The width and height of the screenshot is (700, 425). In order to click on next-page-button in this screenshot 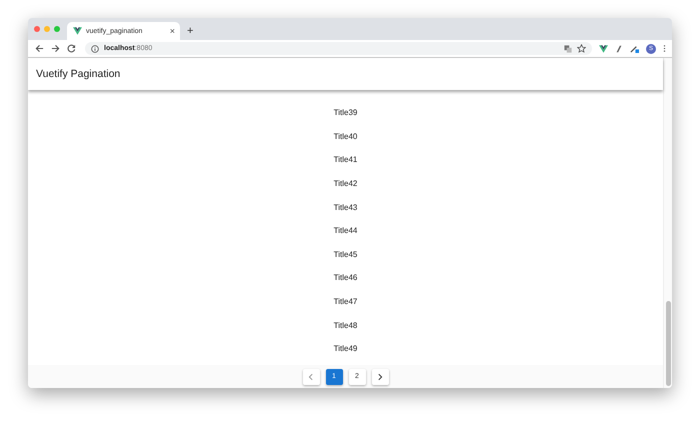, I will do `click(380, 376)`.